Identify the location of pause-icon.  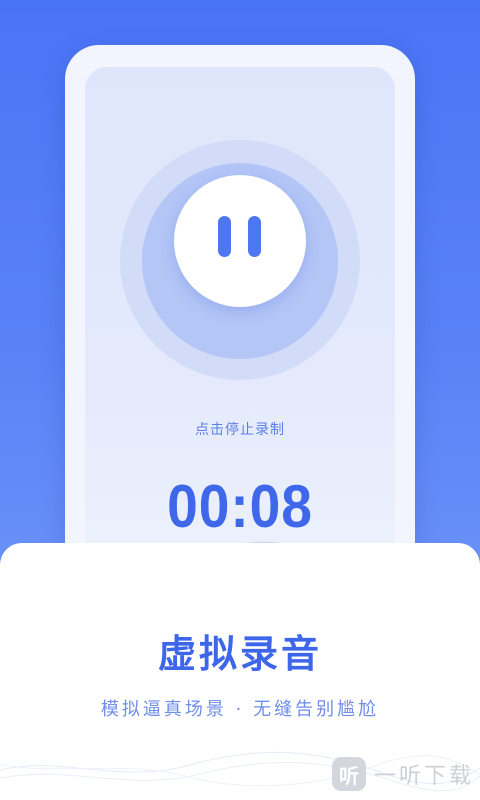
(224, 236).